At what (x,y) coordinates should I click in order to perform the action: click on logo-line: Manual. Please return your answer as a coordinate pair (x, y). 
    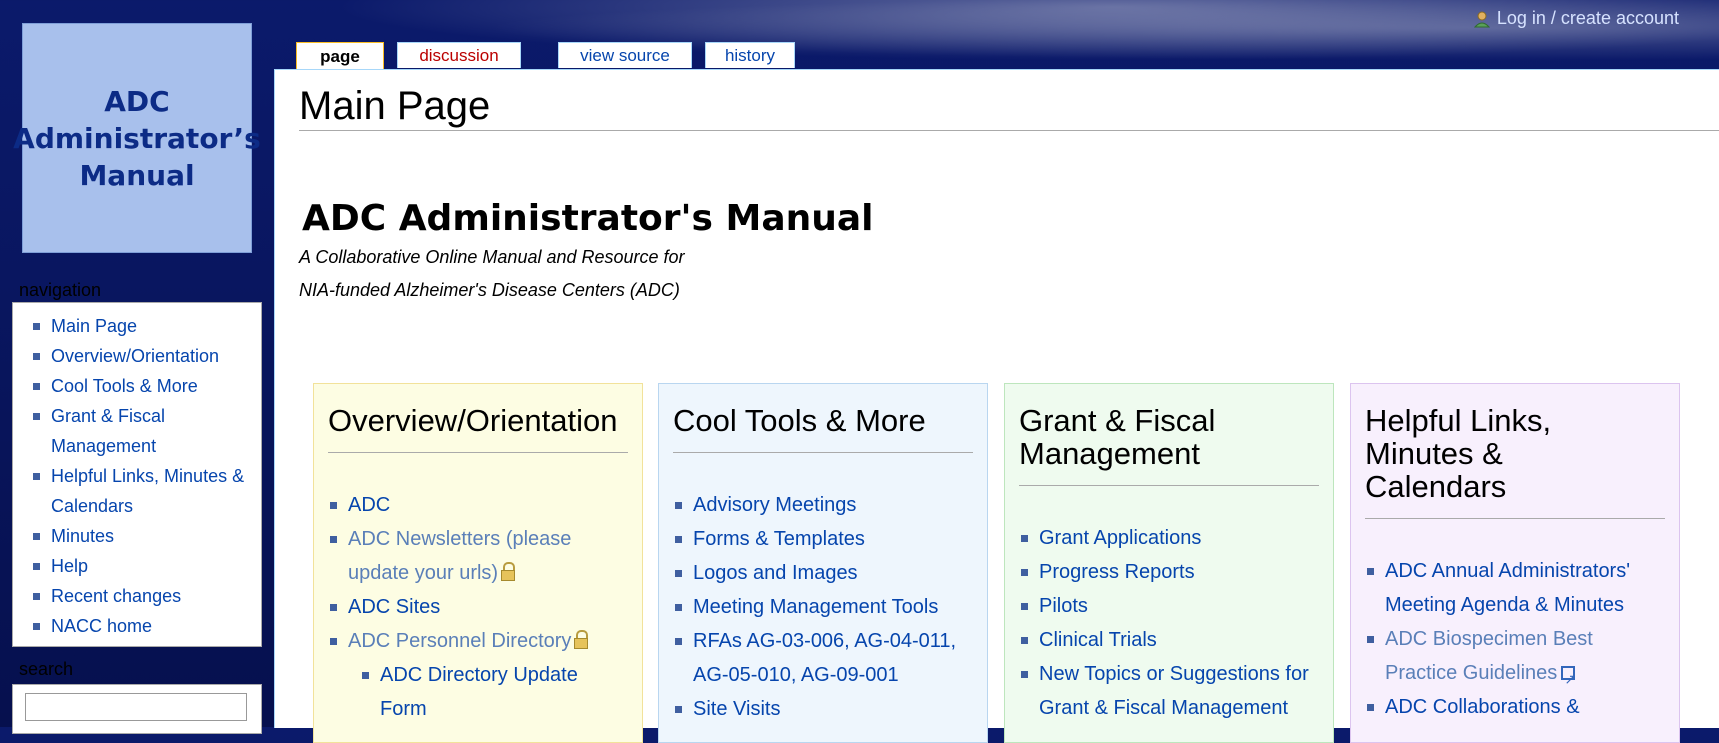
    Looking at the image, I should click on (137, 175).